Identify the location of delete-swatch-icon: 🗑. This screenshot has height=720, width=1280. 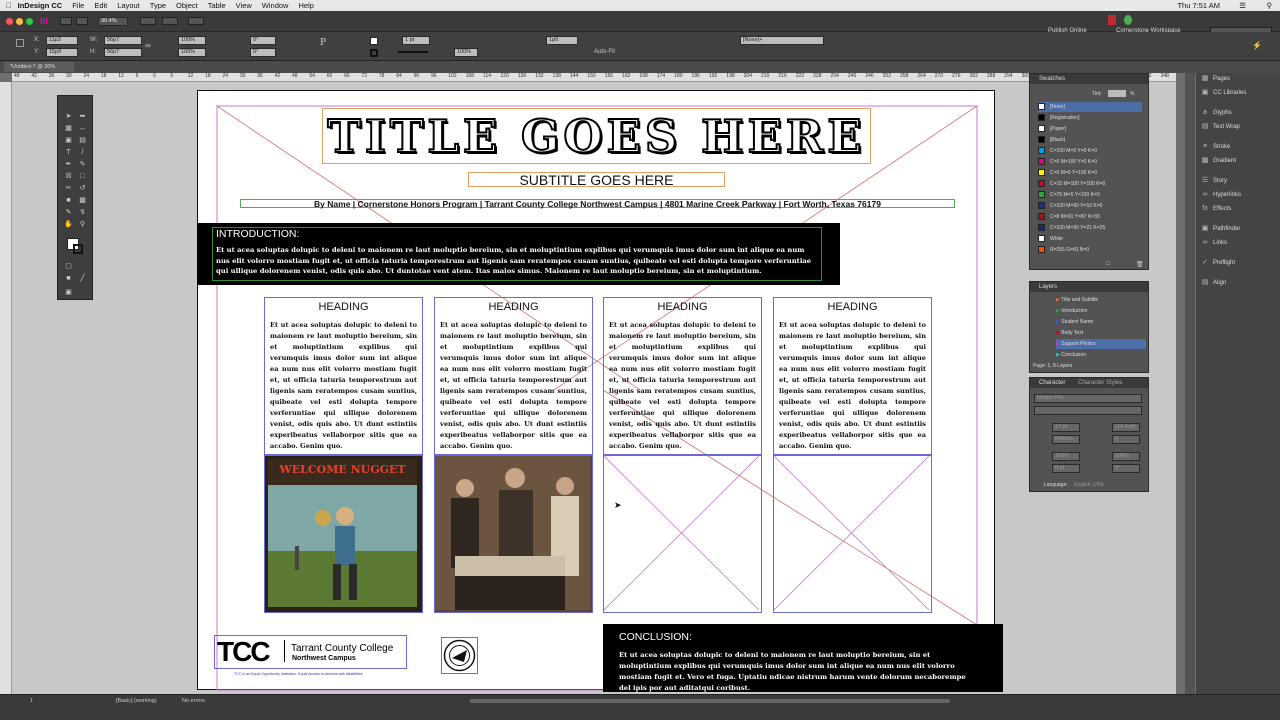
(1140, 264).